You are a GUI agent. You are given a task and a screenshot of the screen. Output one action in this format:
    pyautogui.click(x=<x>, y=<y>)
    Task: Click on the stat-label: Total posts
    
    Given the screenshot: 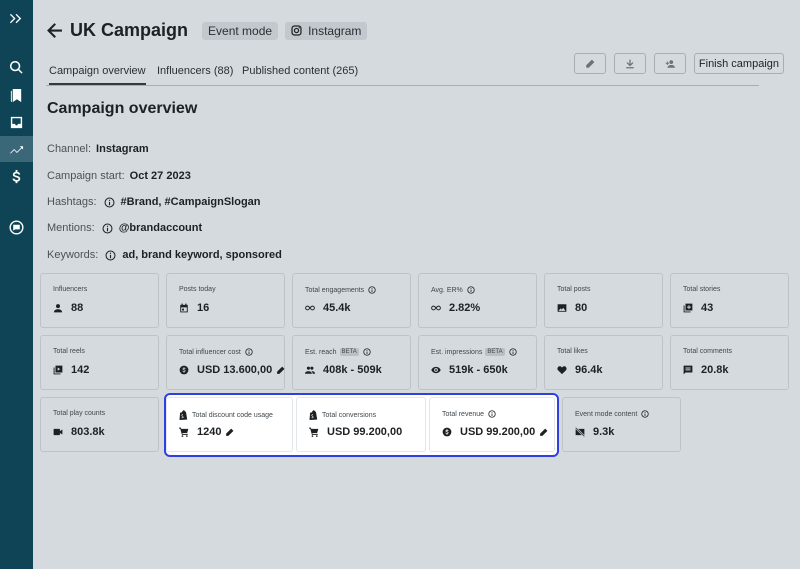 What is the action you would take?
    pyautogui.click(x=574, y=289)
    